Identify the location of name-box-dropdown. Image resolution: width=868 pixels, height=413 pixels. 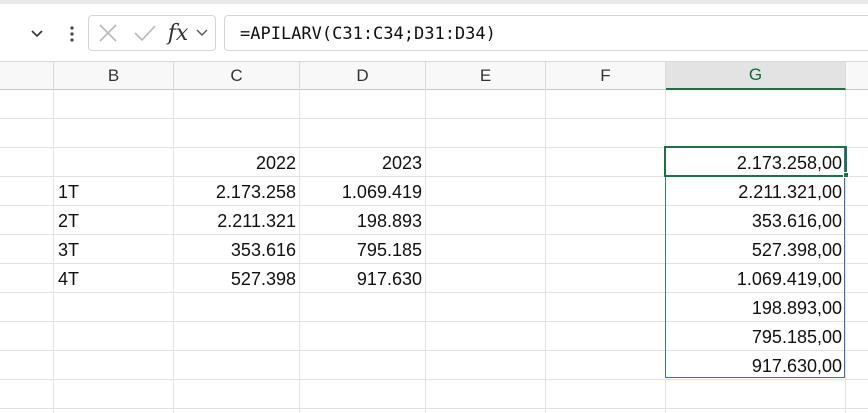
(37, 34).